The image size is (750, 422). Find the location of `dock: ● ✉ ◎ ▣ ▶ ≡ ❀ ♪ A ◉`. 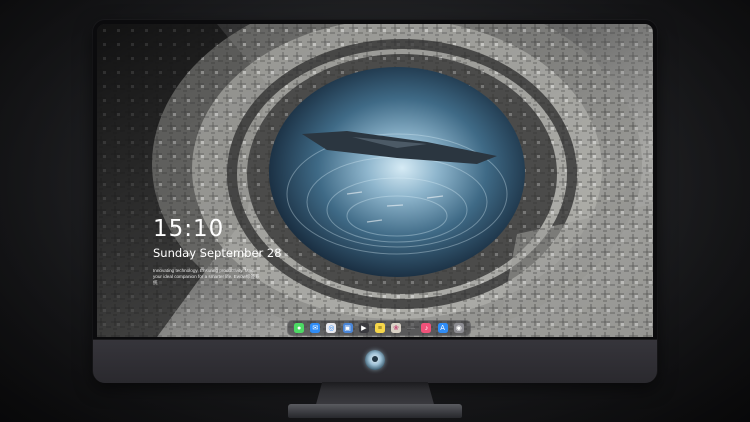

dock: ● ✉ ◎ ▣ ▶ ≡ ❀ ♪ A ◉ is located at coordinates (379, 328).